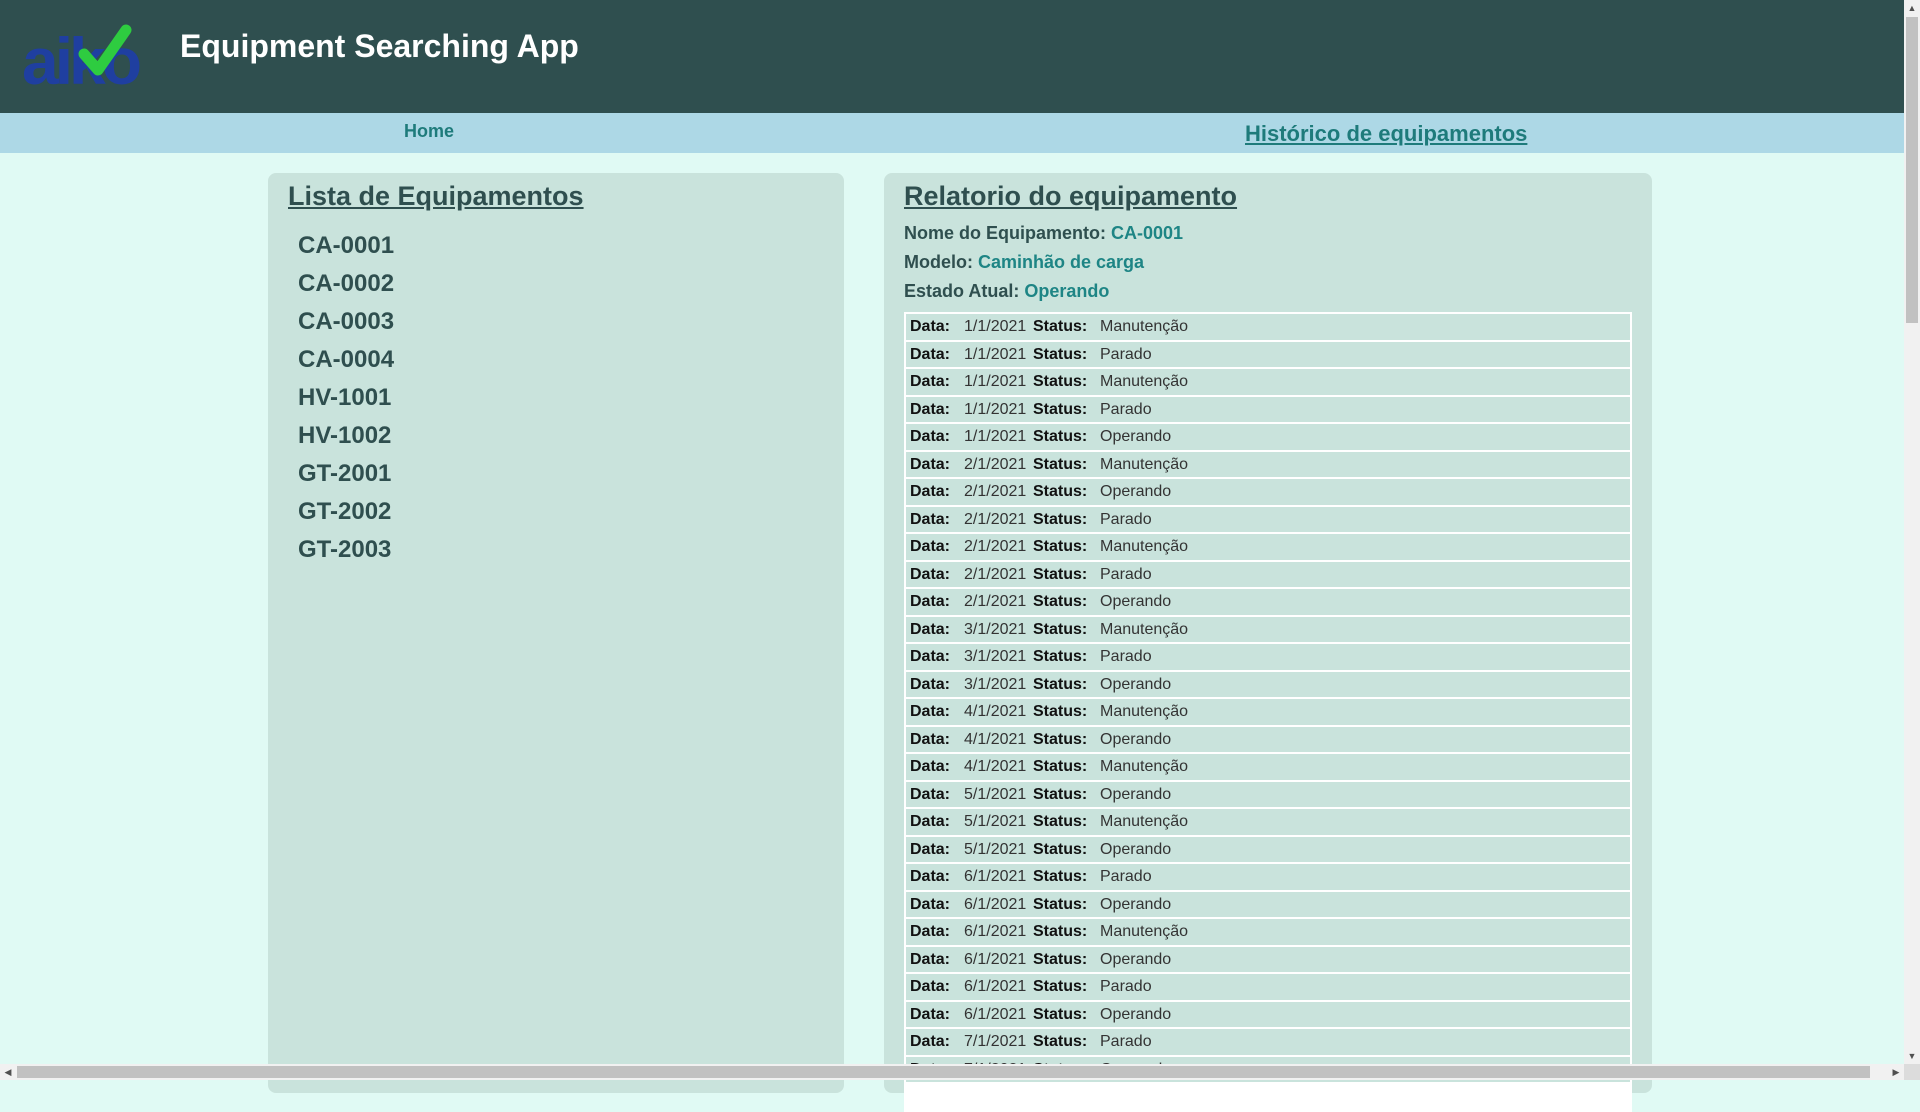  Describe the element at coordinates (346, 436) in the screenshot. I see `equipment-list-item: HV-1002` at that location.